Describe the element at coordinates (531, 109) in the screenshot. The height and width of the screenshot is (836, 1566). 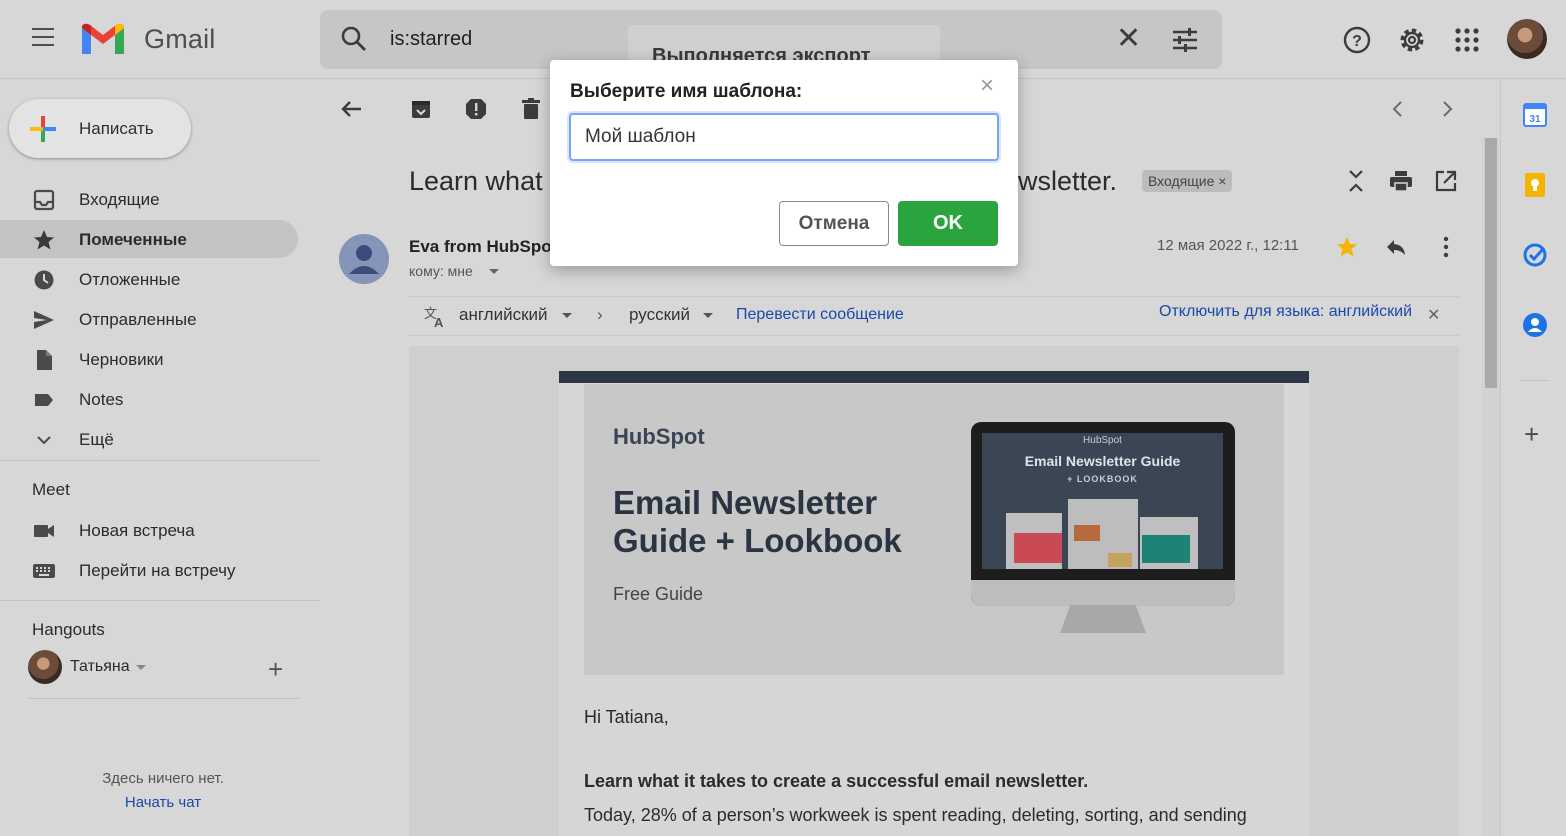
I see `delete-icon` at that location.